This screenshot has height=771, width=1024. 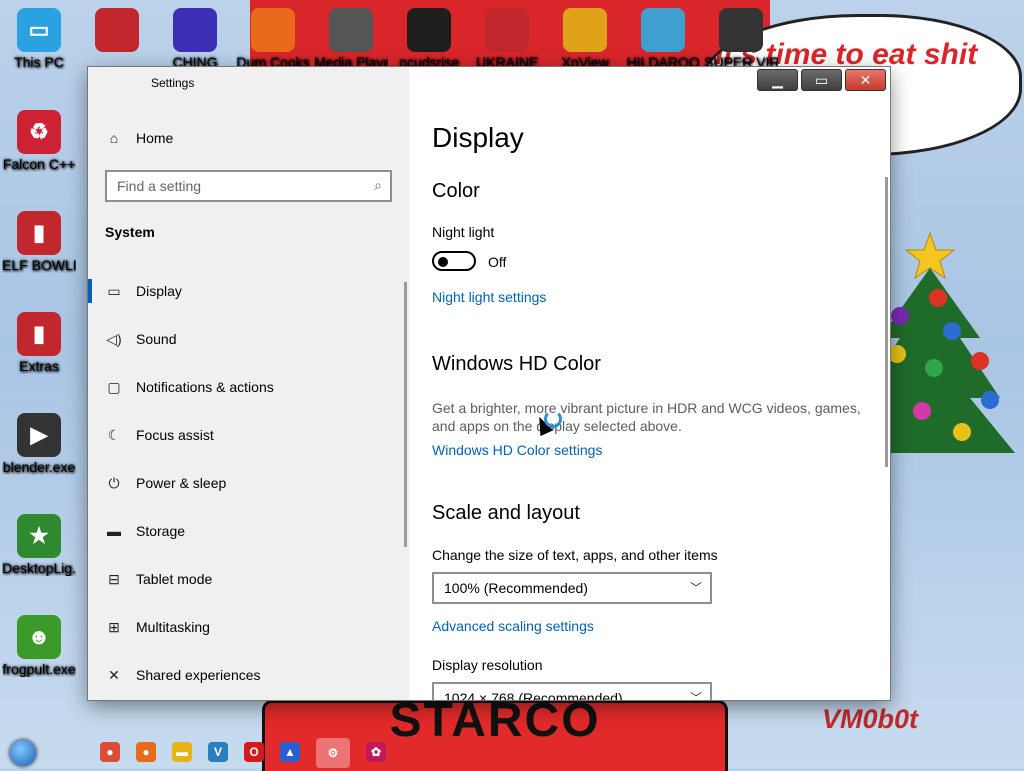 I want to click on night-light-state: Off, so click(x=497, y=262).